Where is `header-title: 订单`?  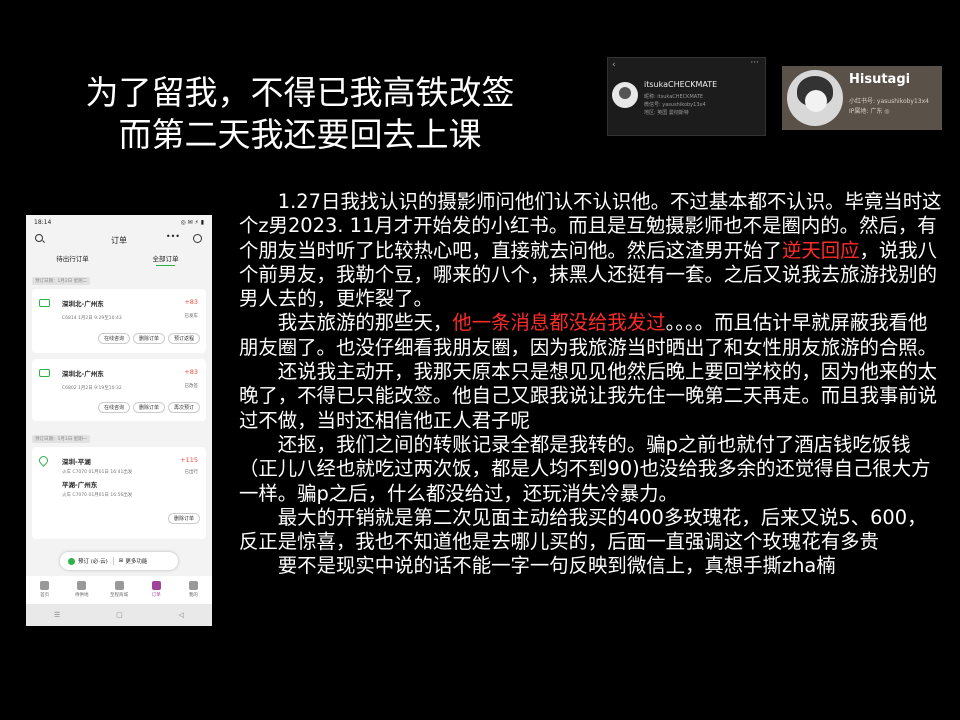
header-title: 订单 is located at coordinates (119, 240).